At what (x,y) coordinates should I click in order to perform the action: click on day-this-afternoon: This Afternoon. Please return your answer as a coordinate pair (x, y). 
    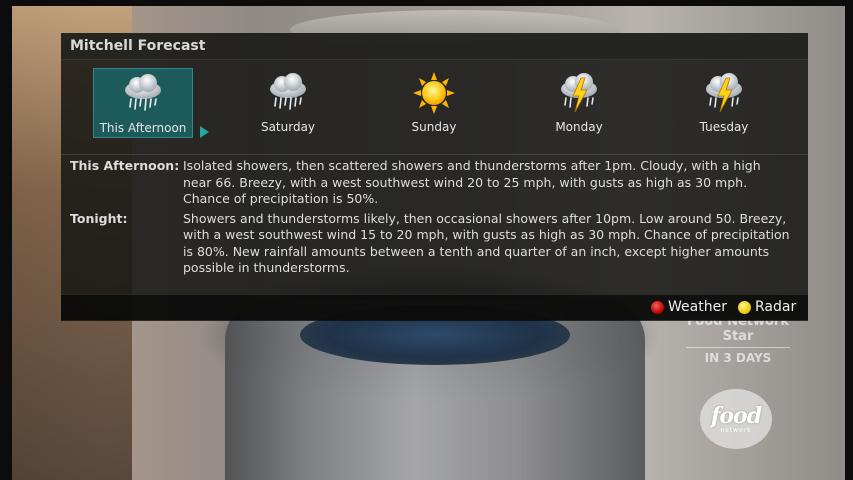
    Looking at the image, I should click on (143, 103).